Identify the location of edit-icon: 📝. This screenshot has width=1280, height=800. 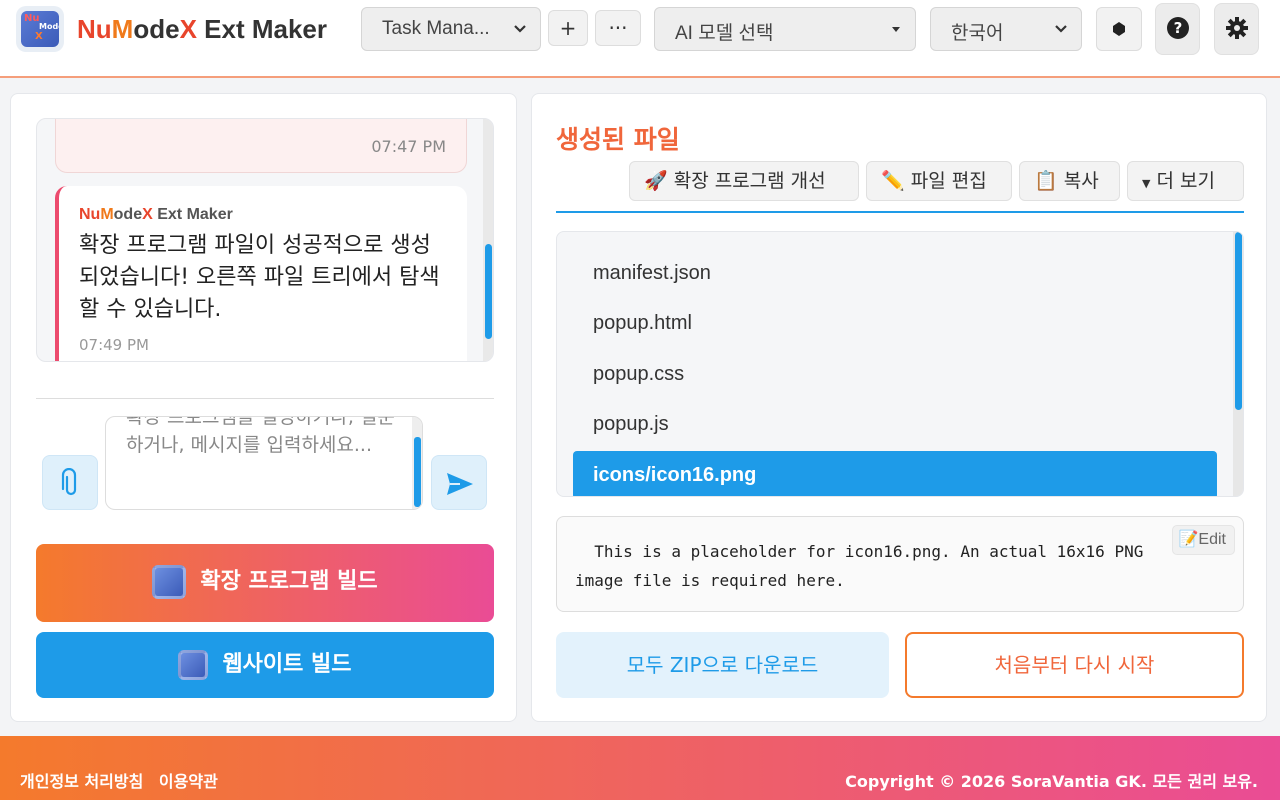
(1188, 539).